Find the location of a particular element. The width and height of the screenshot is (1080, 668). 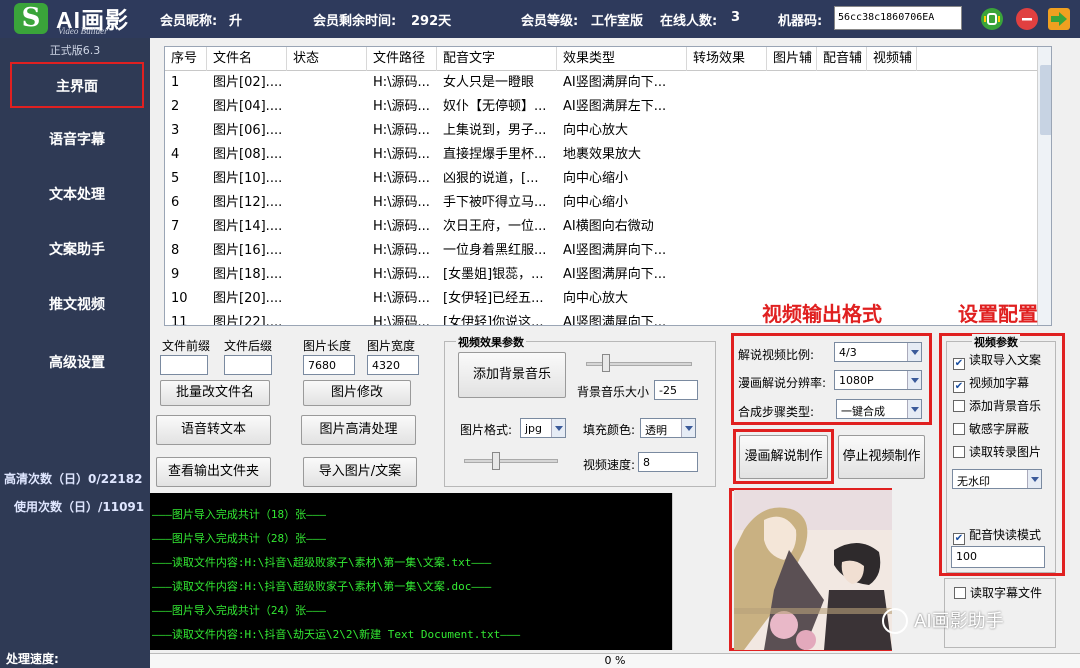

img-width-input: 4320 is located at coordinates (393, 365).